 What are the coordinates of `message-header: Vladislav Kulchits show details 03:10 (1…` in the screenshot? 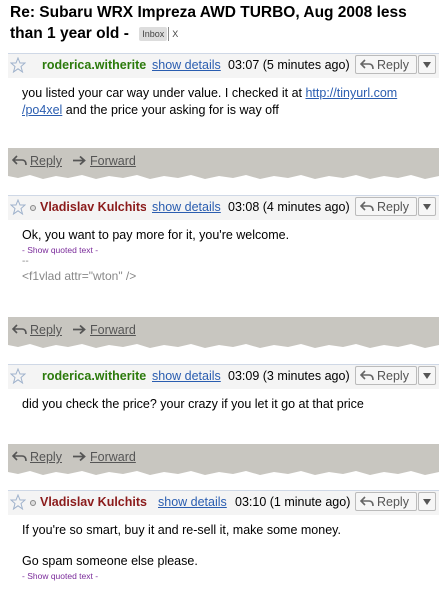 It's located at (223, 503).